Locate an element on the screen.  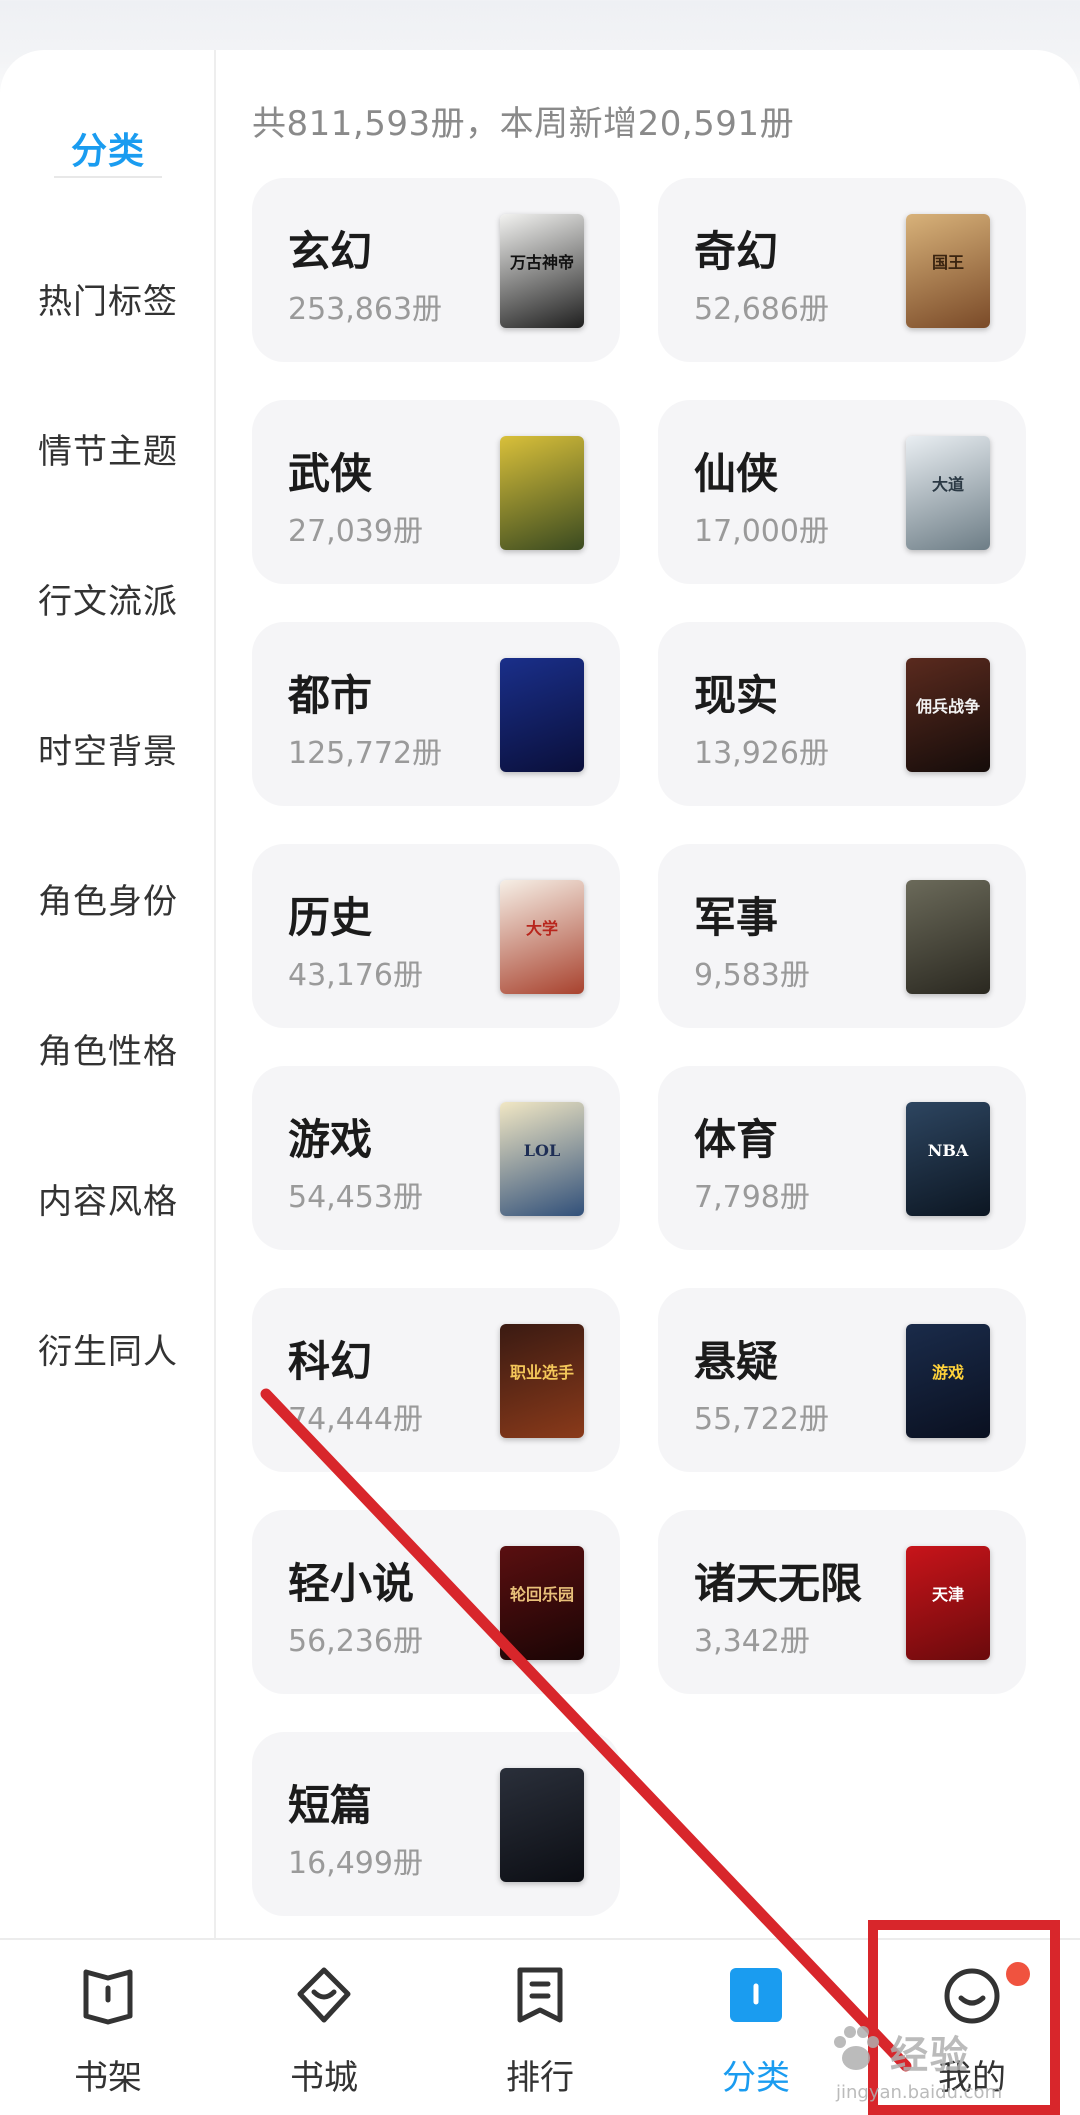
book-cover-image: 万古神帝 is located at coordinates (542, 271).